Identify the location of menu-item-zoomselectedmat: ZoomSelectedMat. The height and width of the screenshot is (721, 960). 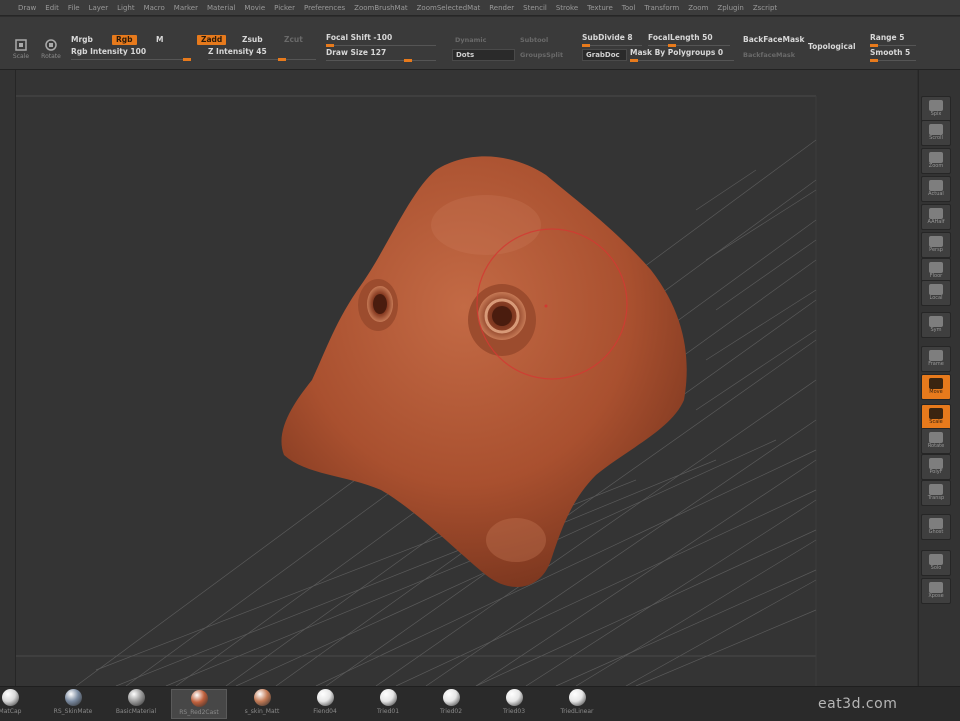
(449, 8).